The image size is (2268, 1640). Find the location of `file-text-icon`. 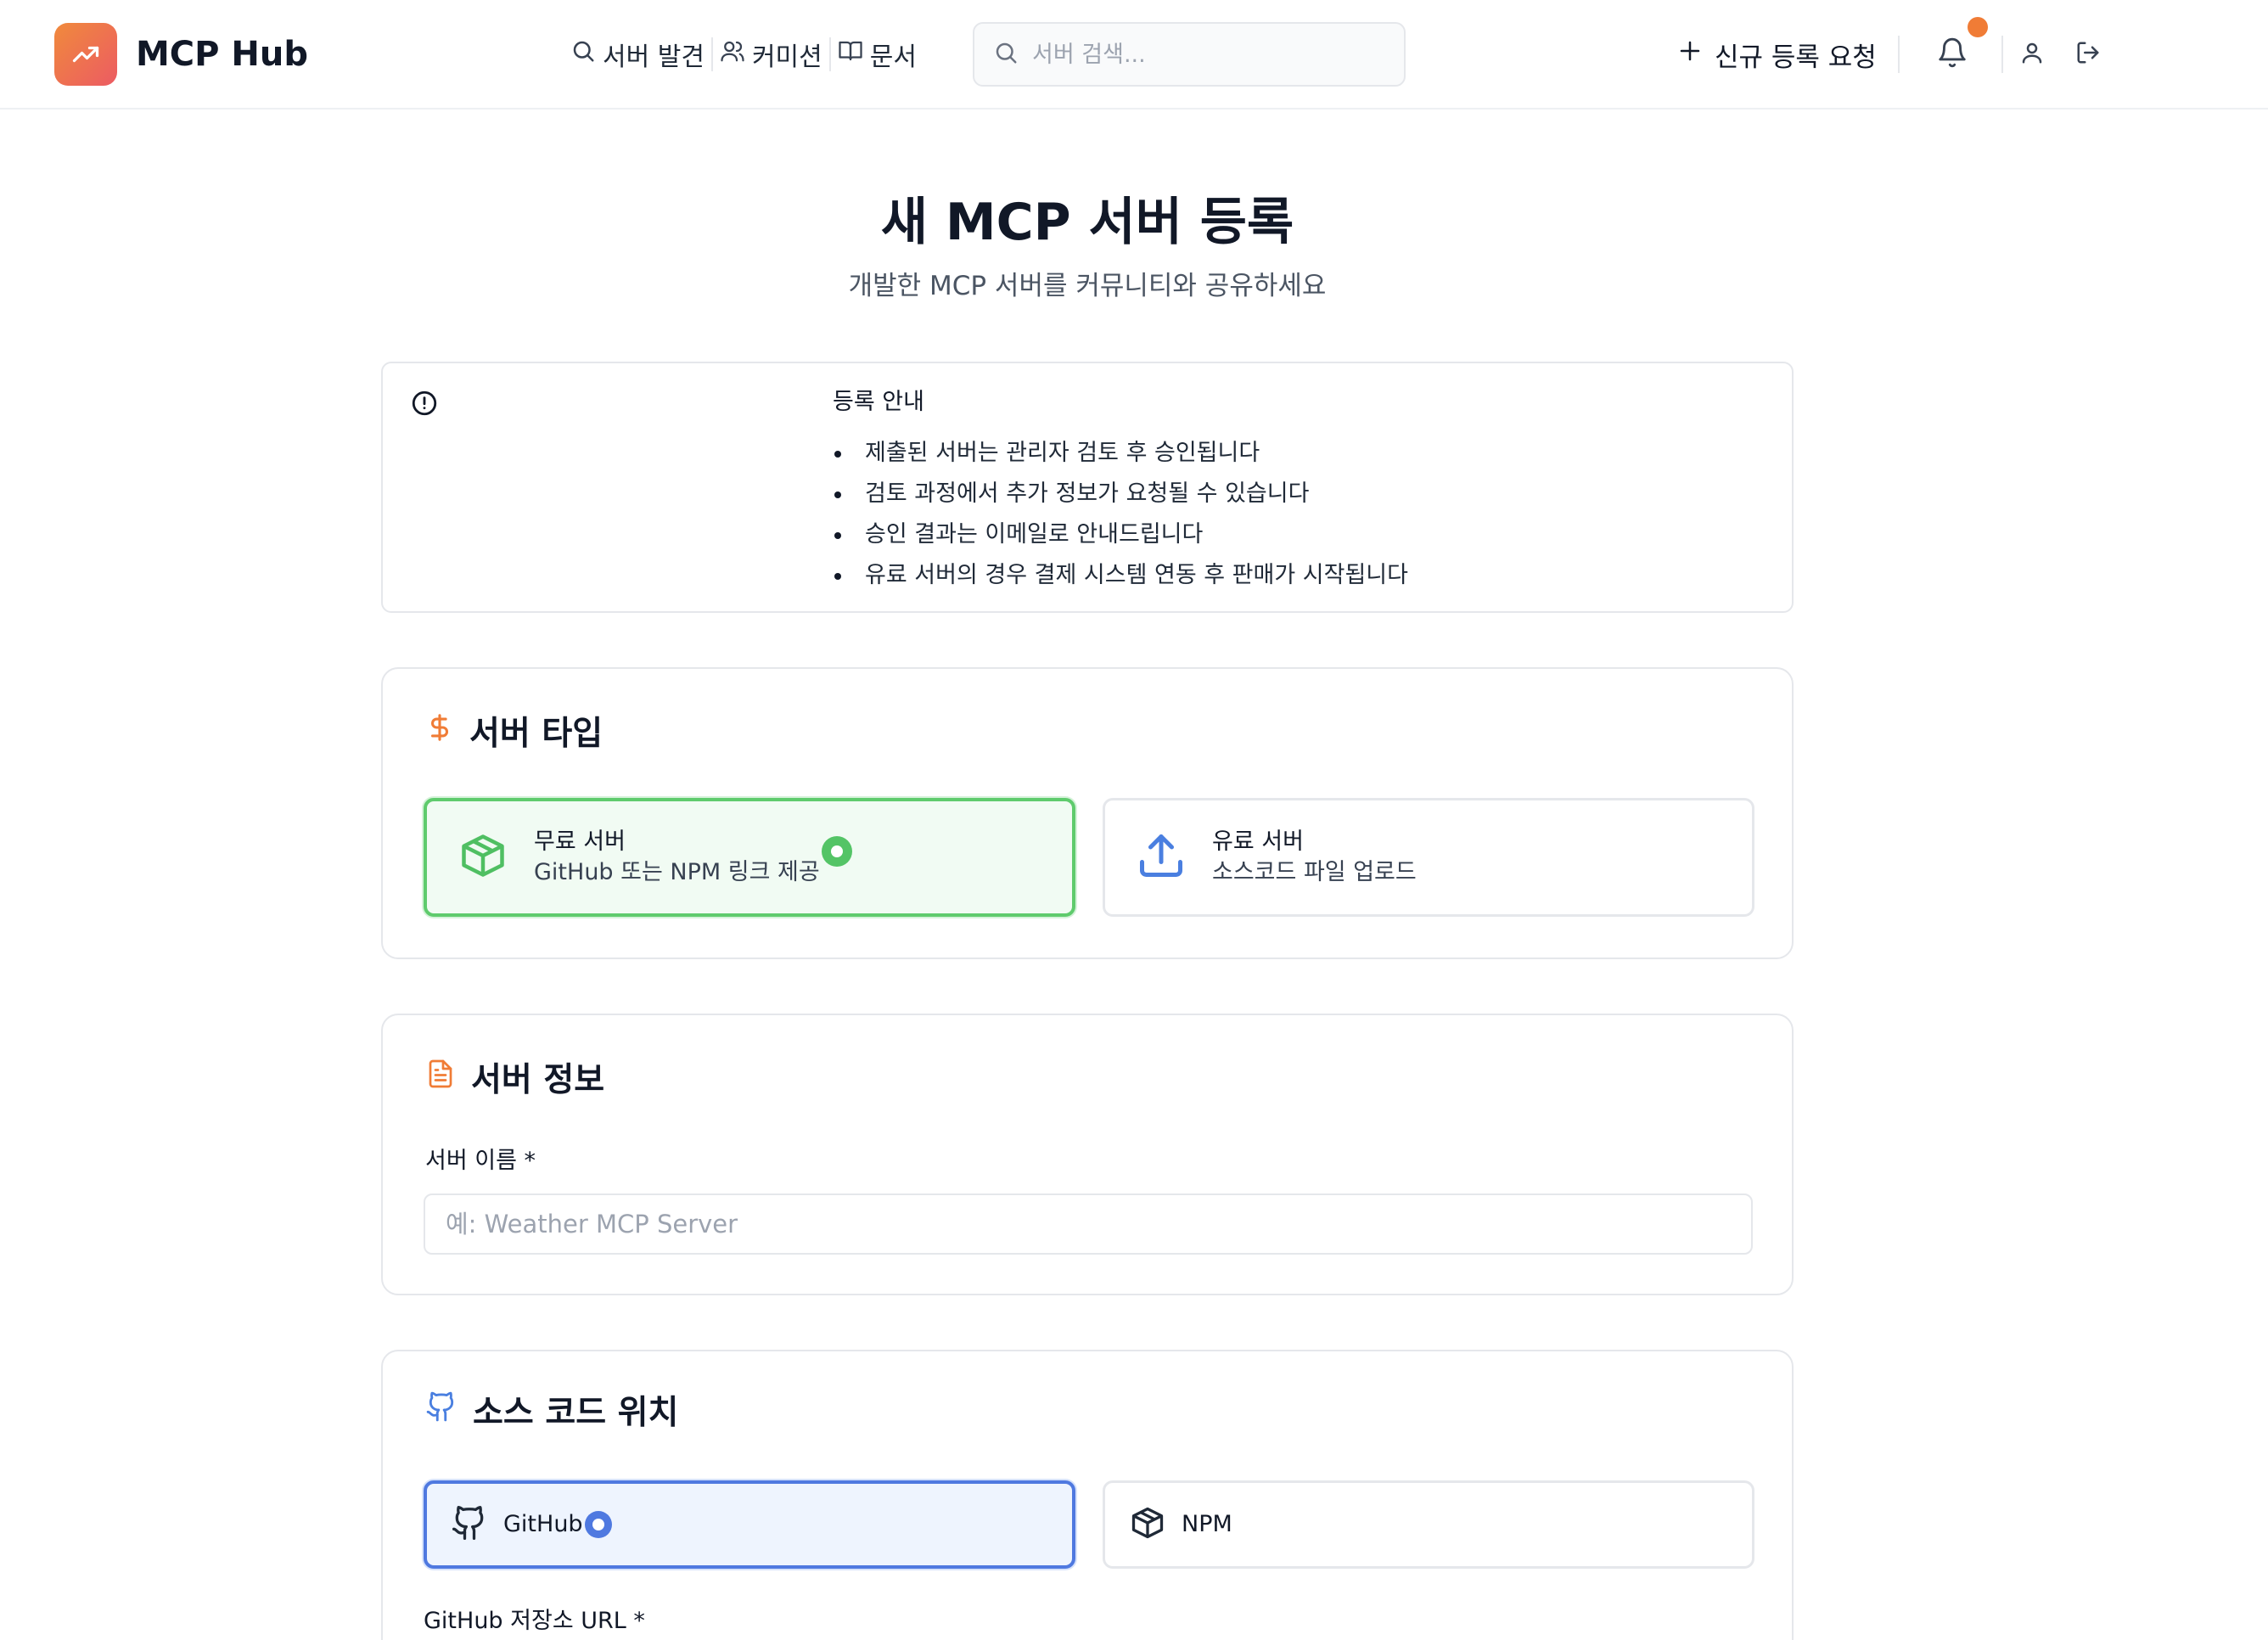

file-text-icon is located at coordinates (440, 1080).